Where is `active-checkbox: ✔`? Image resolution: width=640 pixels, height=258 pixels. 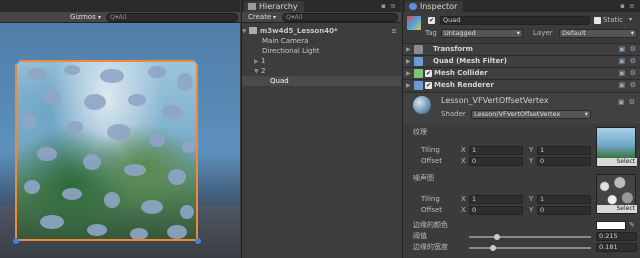 active-checkbox: ✔ is located at coordinates (431, 20).